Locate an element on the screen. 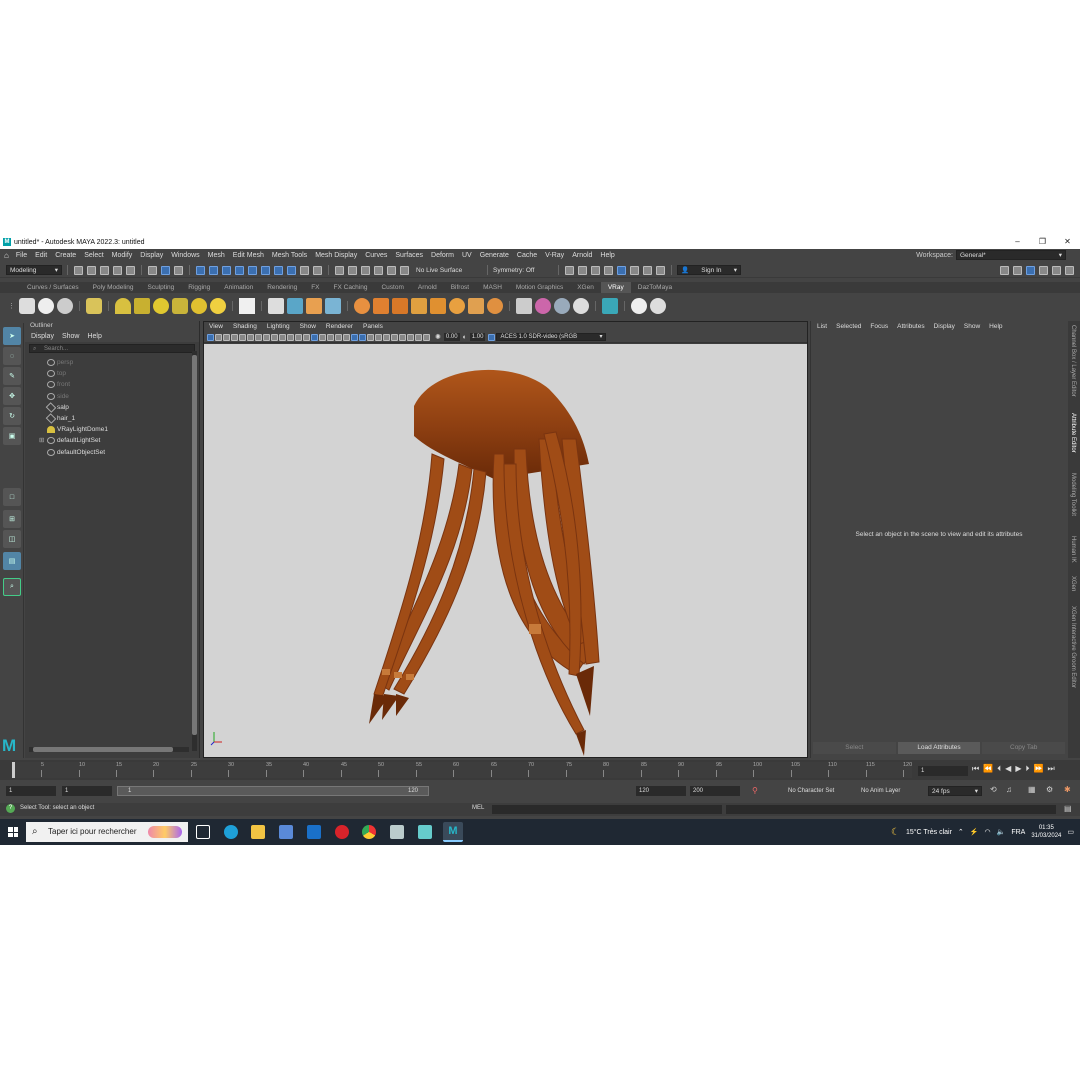 The width and height of the screenshot is (1080, 1080). outliner-item-vraylightdome1: VRayLightDome1 is located at coordinates (112, 429).